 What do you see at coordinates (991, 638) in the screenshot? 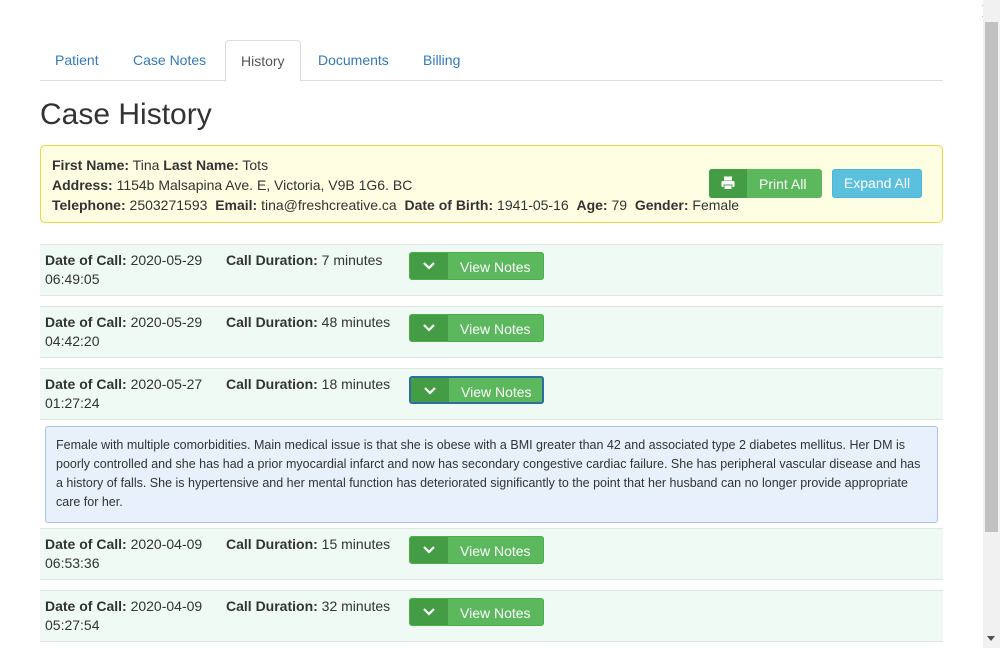
I see `scroll-down-arrow-icon` at bounding box center [991, 638].